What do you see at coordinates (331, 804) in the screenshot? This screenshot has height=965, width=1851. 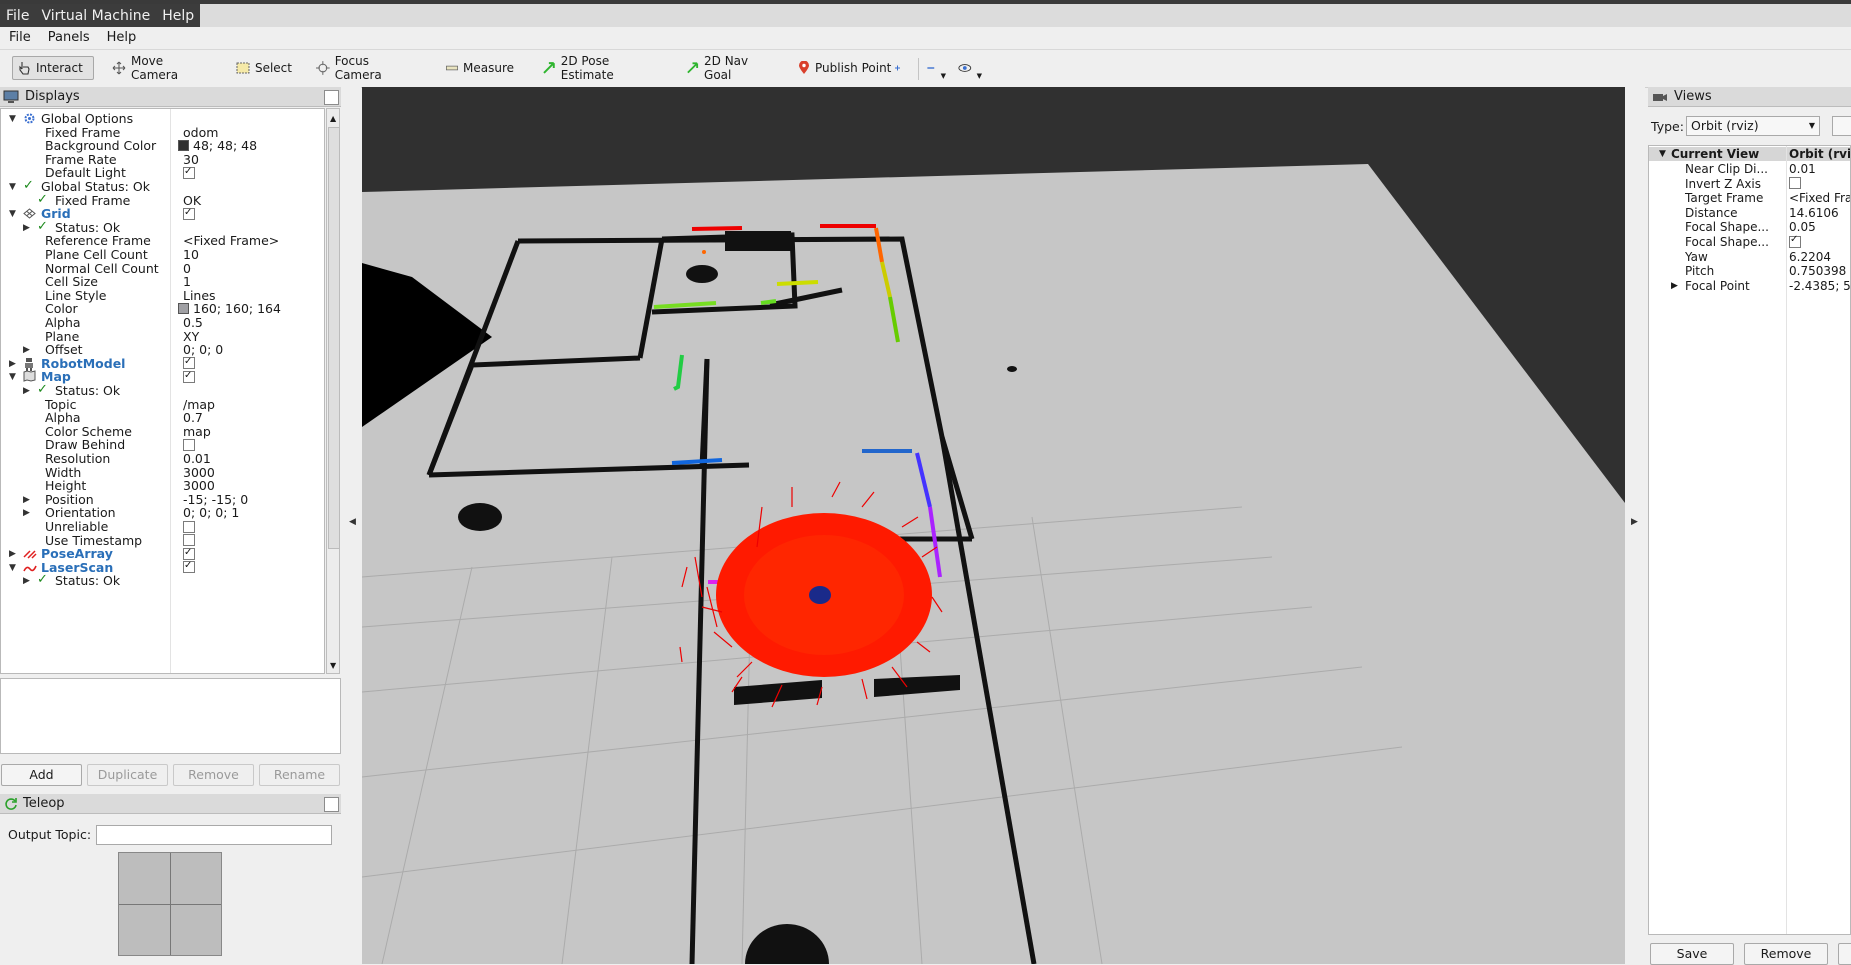 I see `teleop-panel-close-button` at bounding box center [331, 804].